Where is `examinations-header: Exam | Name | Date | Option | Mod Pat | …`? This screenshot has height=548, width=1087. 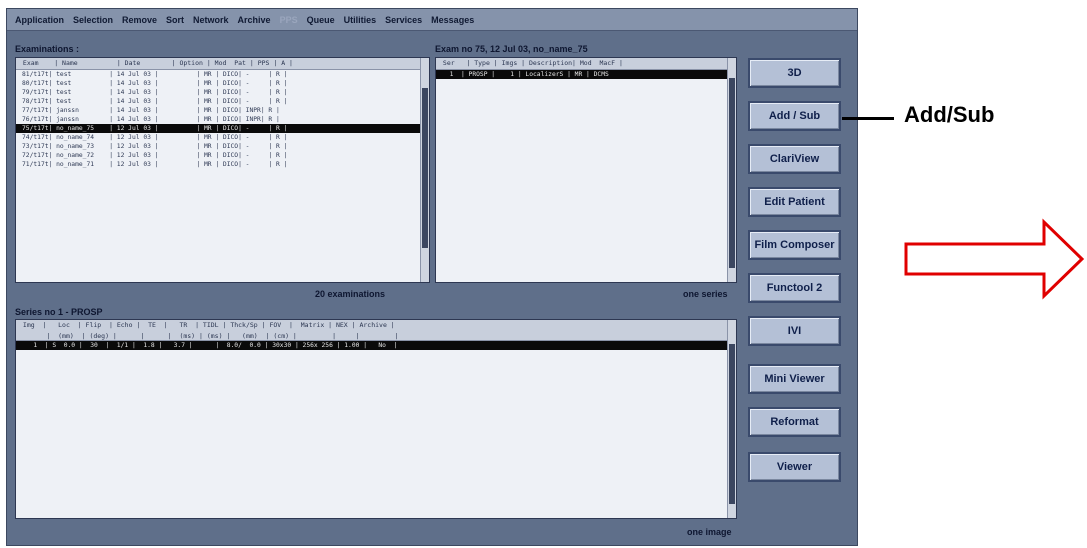
examinations-header: Exam | Name | Date | Option | Mod Pat | … is located at coordinates (222, 64).